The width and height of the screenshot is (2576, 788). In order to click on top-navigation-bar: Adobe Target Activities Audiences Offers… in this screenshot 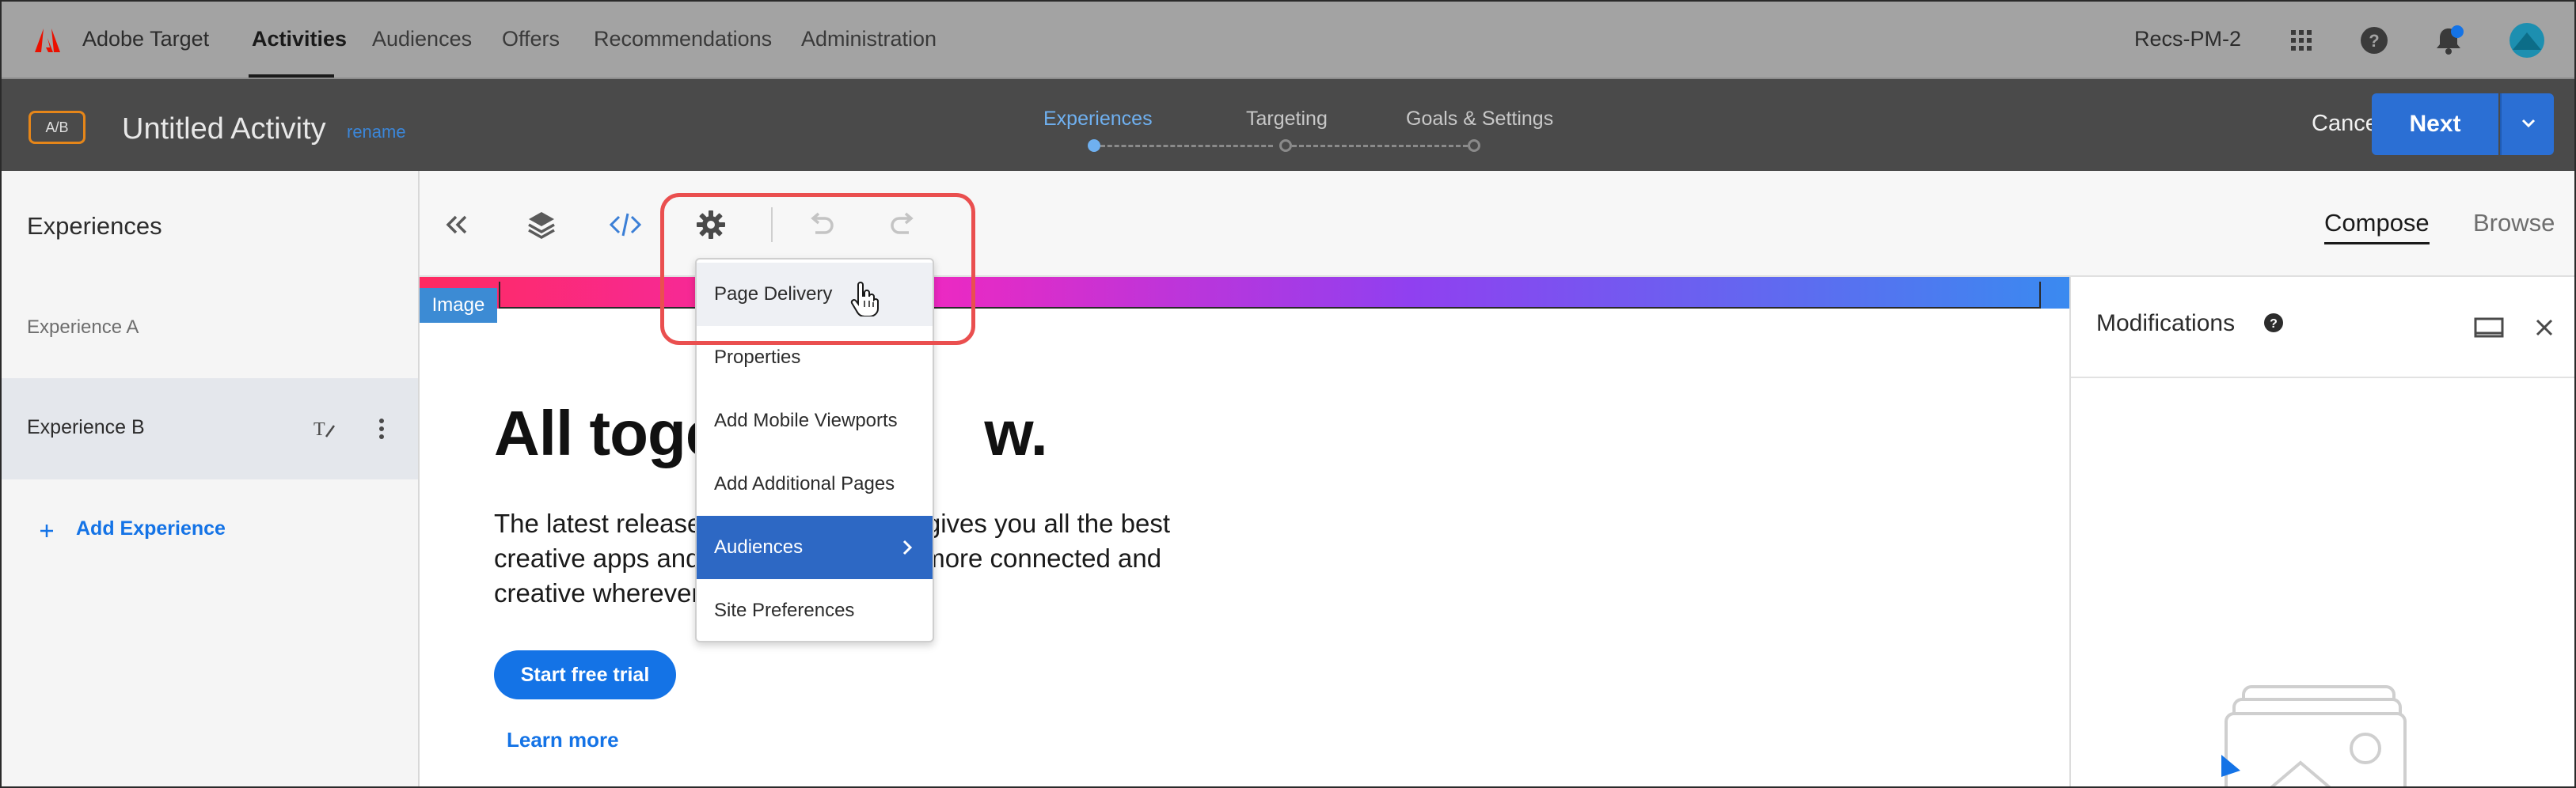, I will do `click(1288, 40)`.